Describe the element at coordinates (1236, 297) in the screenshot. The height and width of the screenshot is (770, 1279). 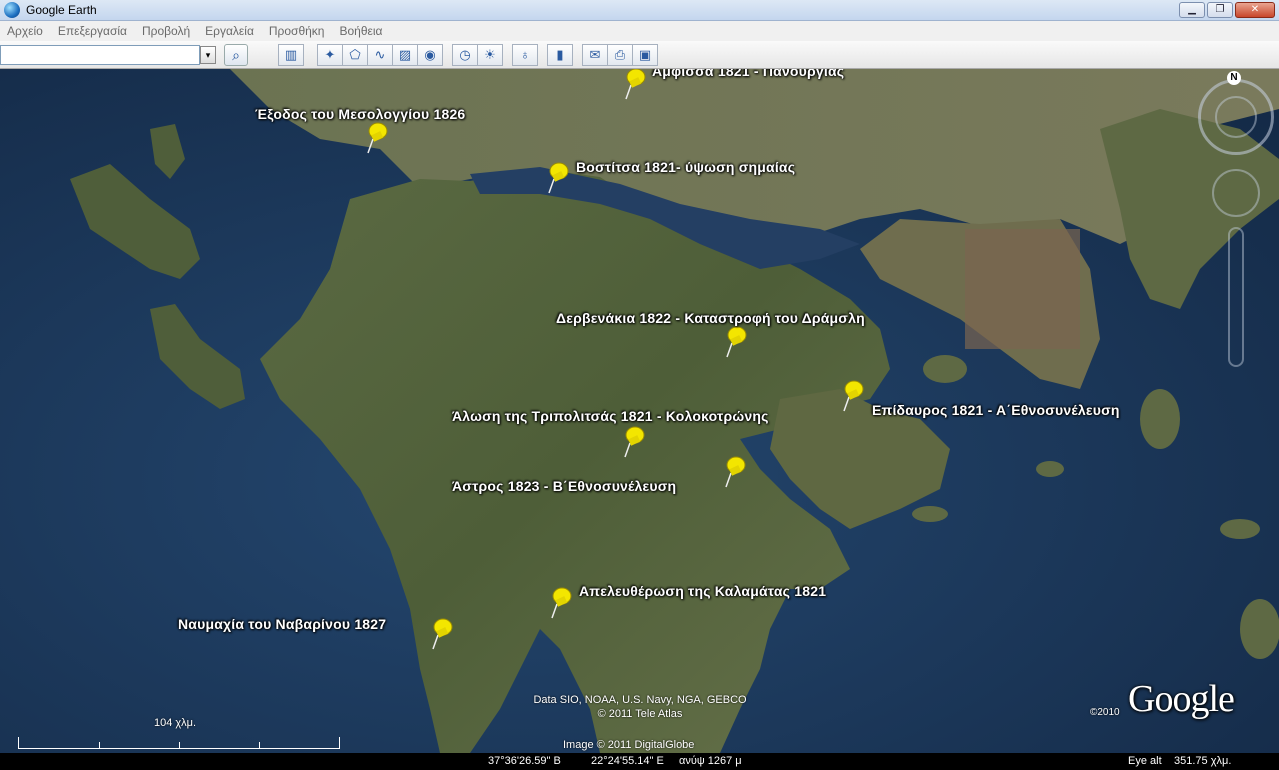
I see `zoom-slider` at that location.